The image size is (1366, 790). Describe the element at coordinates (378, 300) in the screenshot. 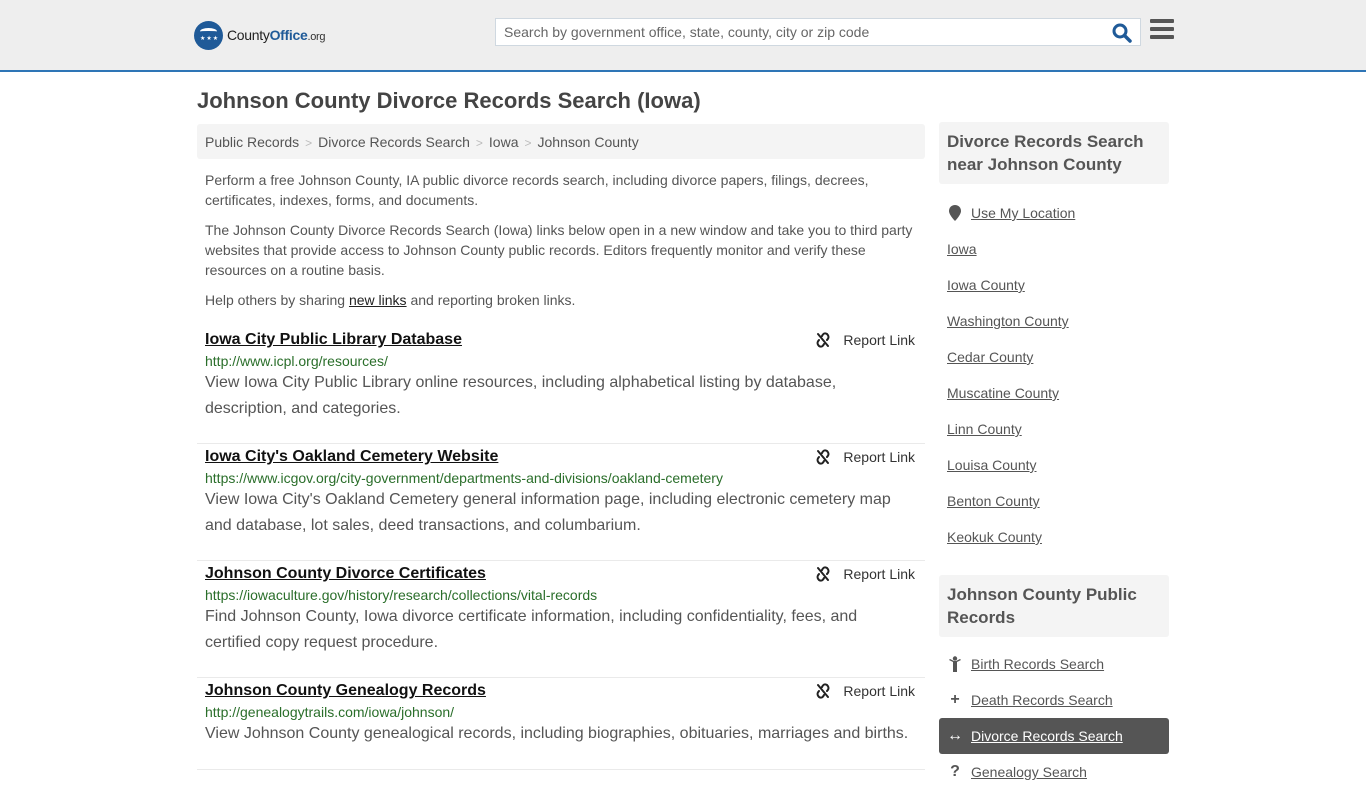

I see `new-links-link: new links` at that location.